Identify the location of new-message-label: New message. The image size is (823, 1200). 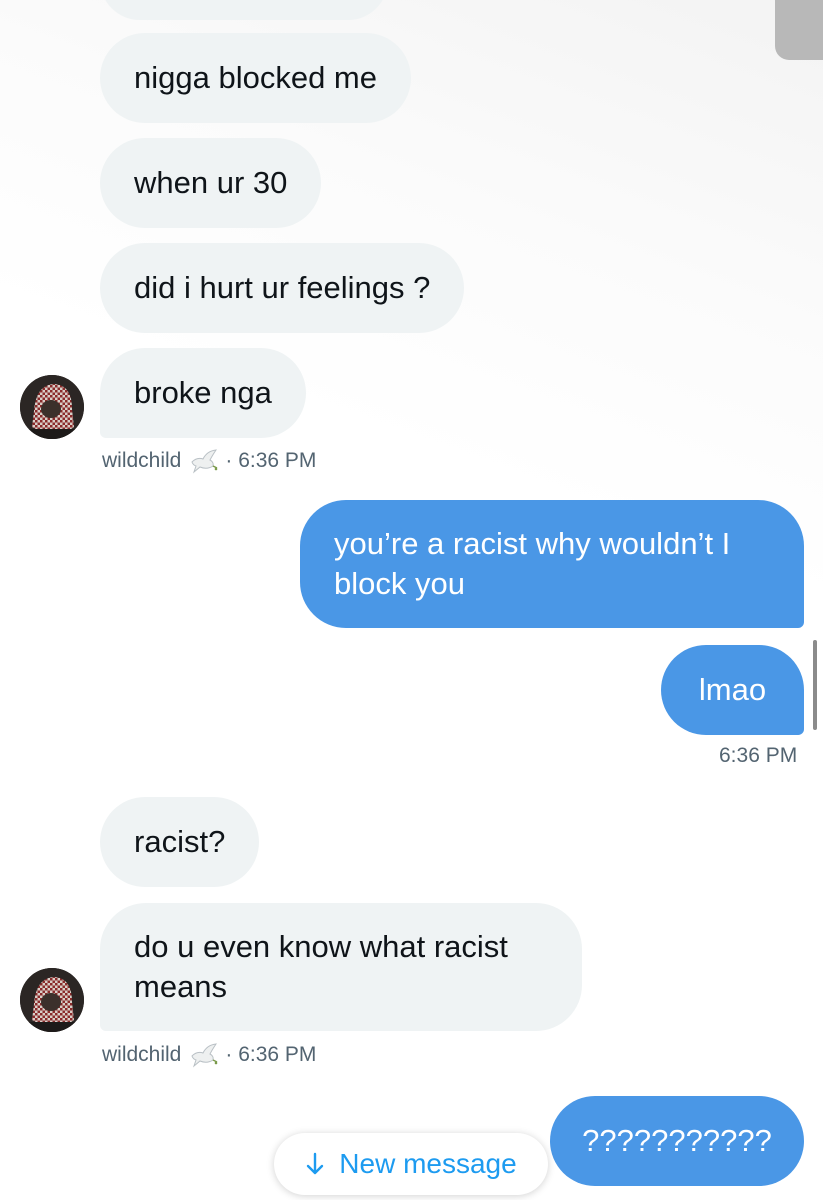
(428, 1163).